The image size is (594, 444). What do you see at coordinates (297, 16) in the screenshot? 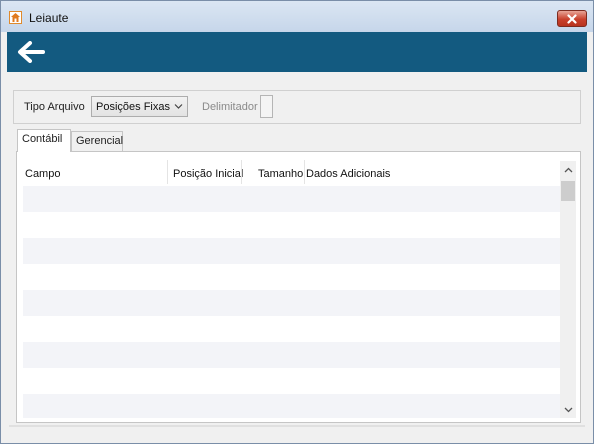
I see `title-bar: Leiaute` at bounding box center [297, 16].